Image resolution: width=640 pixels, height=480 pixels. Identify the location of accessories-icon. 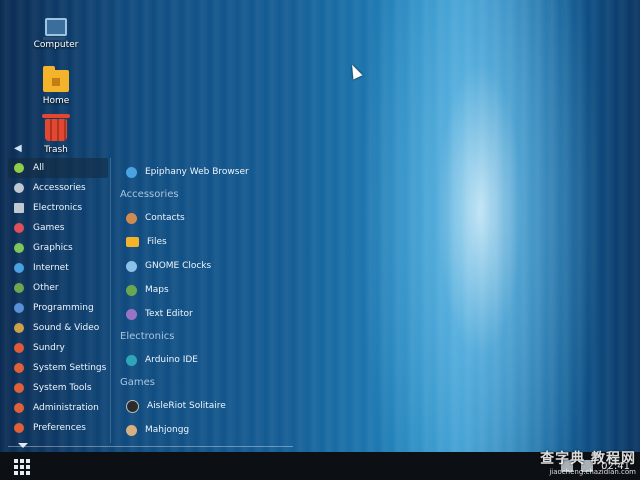
(19, 188).